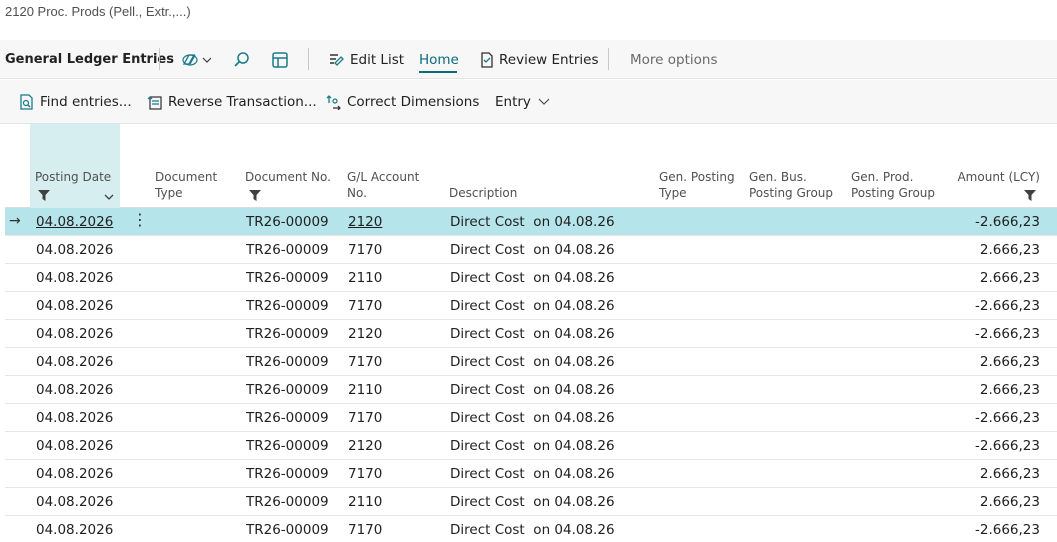 The width and height of the screenshot is (1057, 542). Describe the element at coordinates (673, 60) in the screenshot. I see `more-options-button: More options` at that location.